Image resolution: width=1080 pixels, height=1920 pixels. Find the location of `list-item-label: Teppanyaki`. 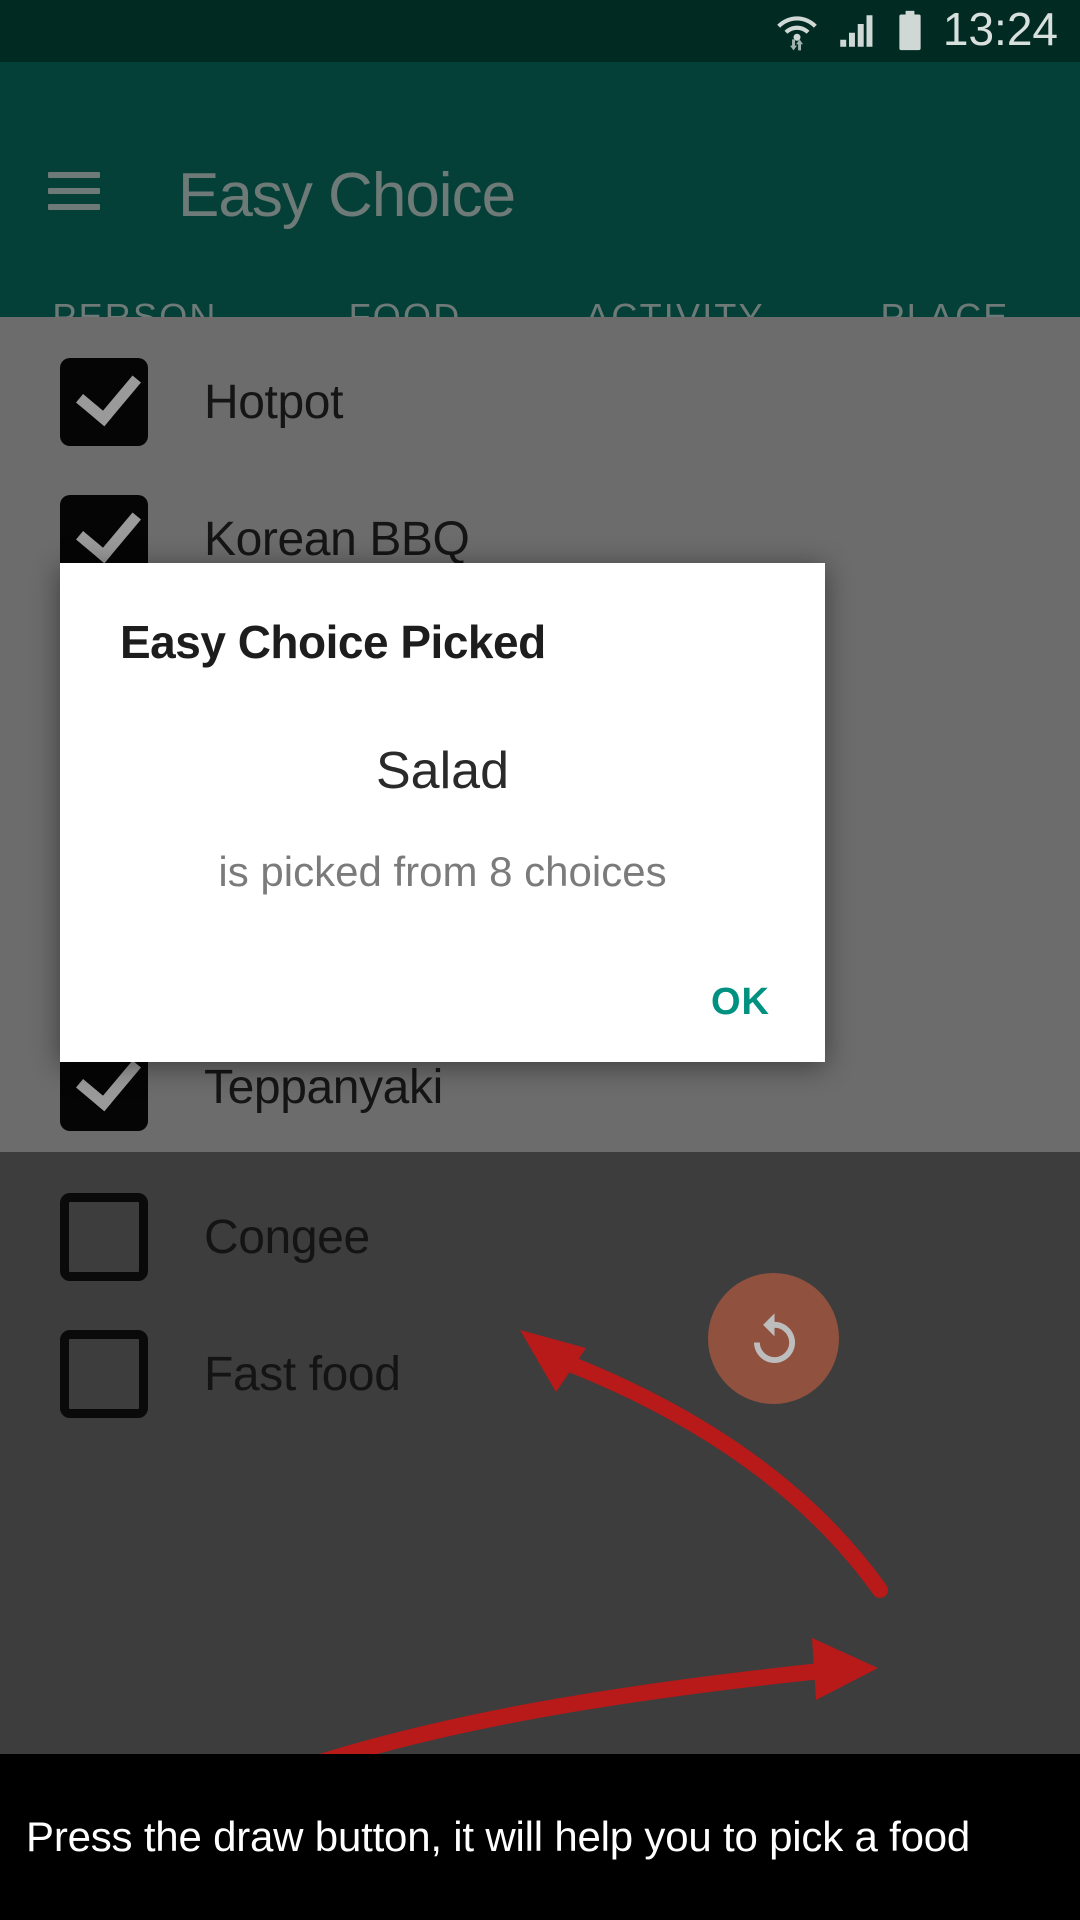

list-item-label: Teppanyaki is located at coordinates (323, 1087).